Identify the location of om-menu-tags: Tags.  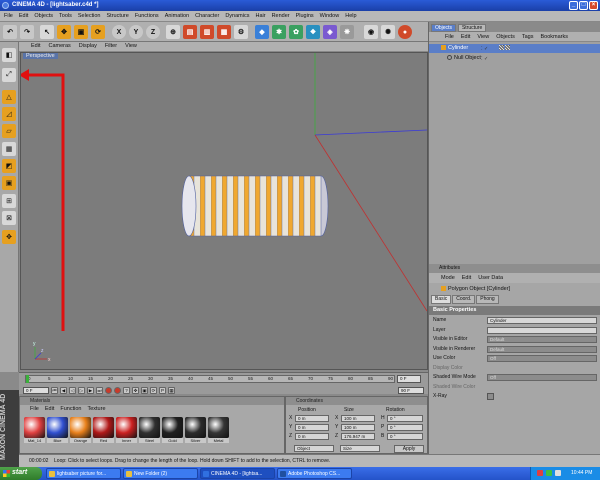
(528, 37).